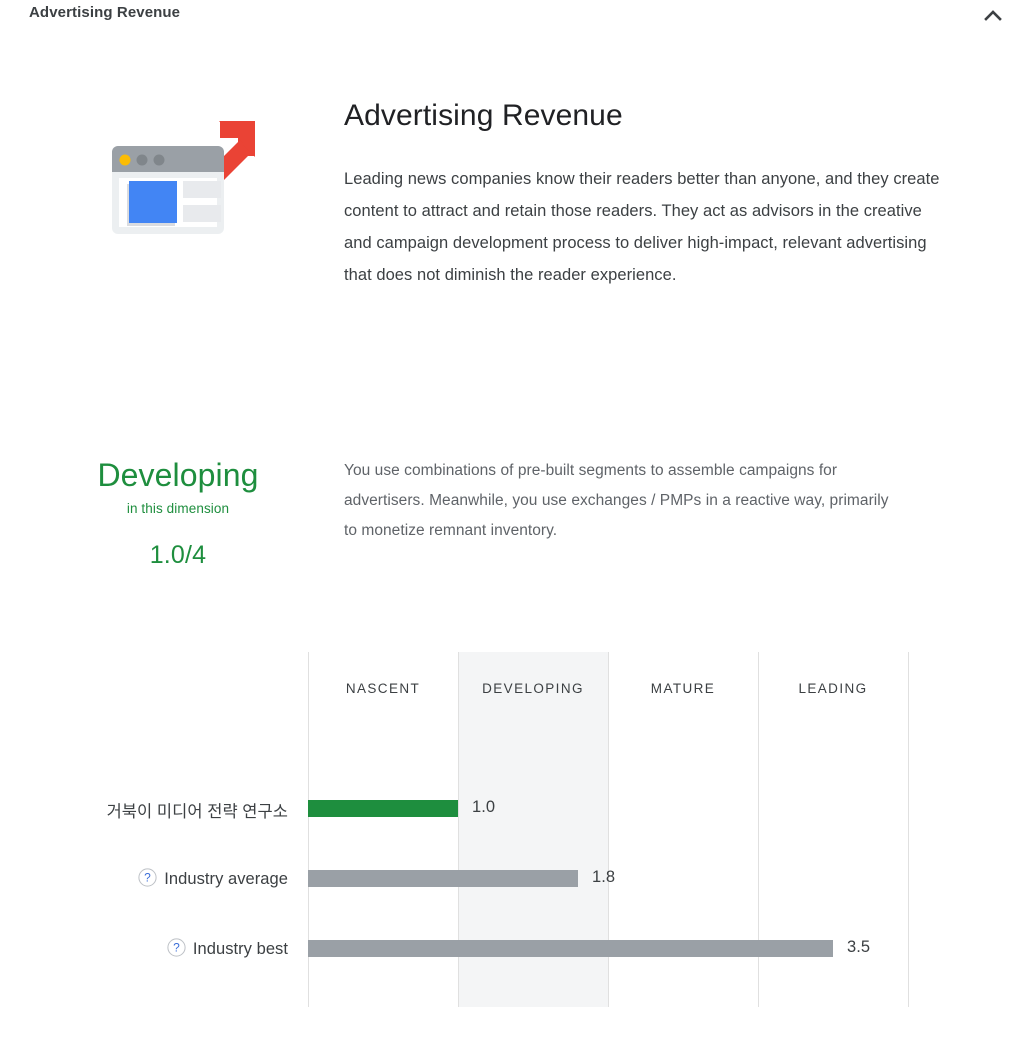  What do you see at coordinates (144, 950) in the screenshot?
I see `chart-row-label: ? Industry best` at bounding box center [144, 950].